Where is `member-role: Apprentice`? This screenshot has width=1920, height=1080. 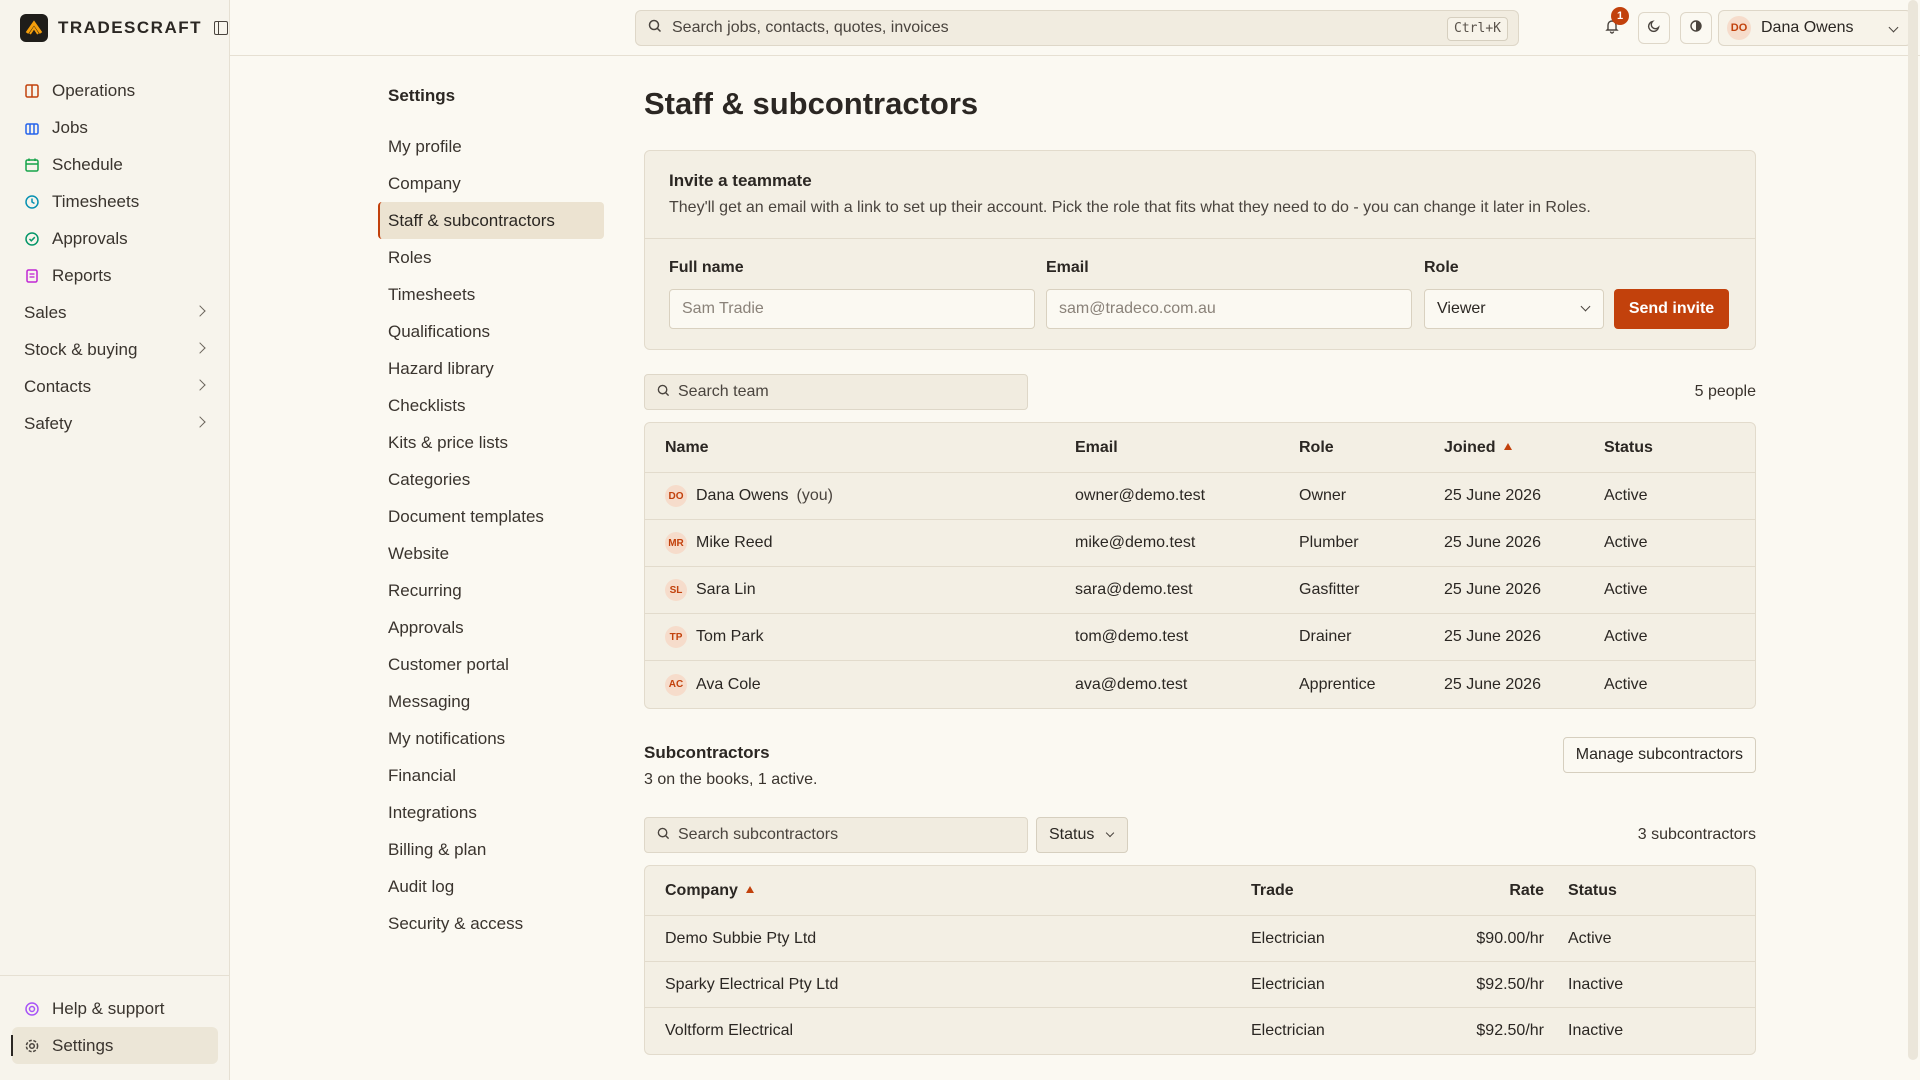 member-role: Apprentice is located at coordinates (1337, 684).